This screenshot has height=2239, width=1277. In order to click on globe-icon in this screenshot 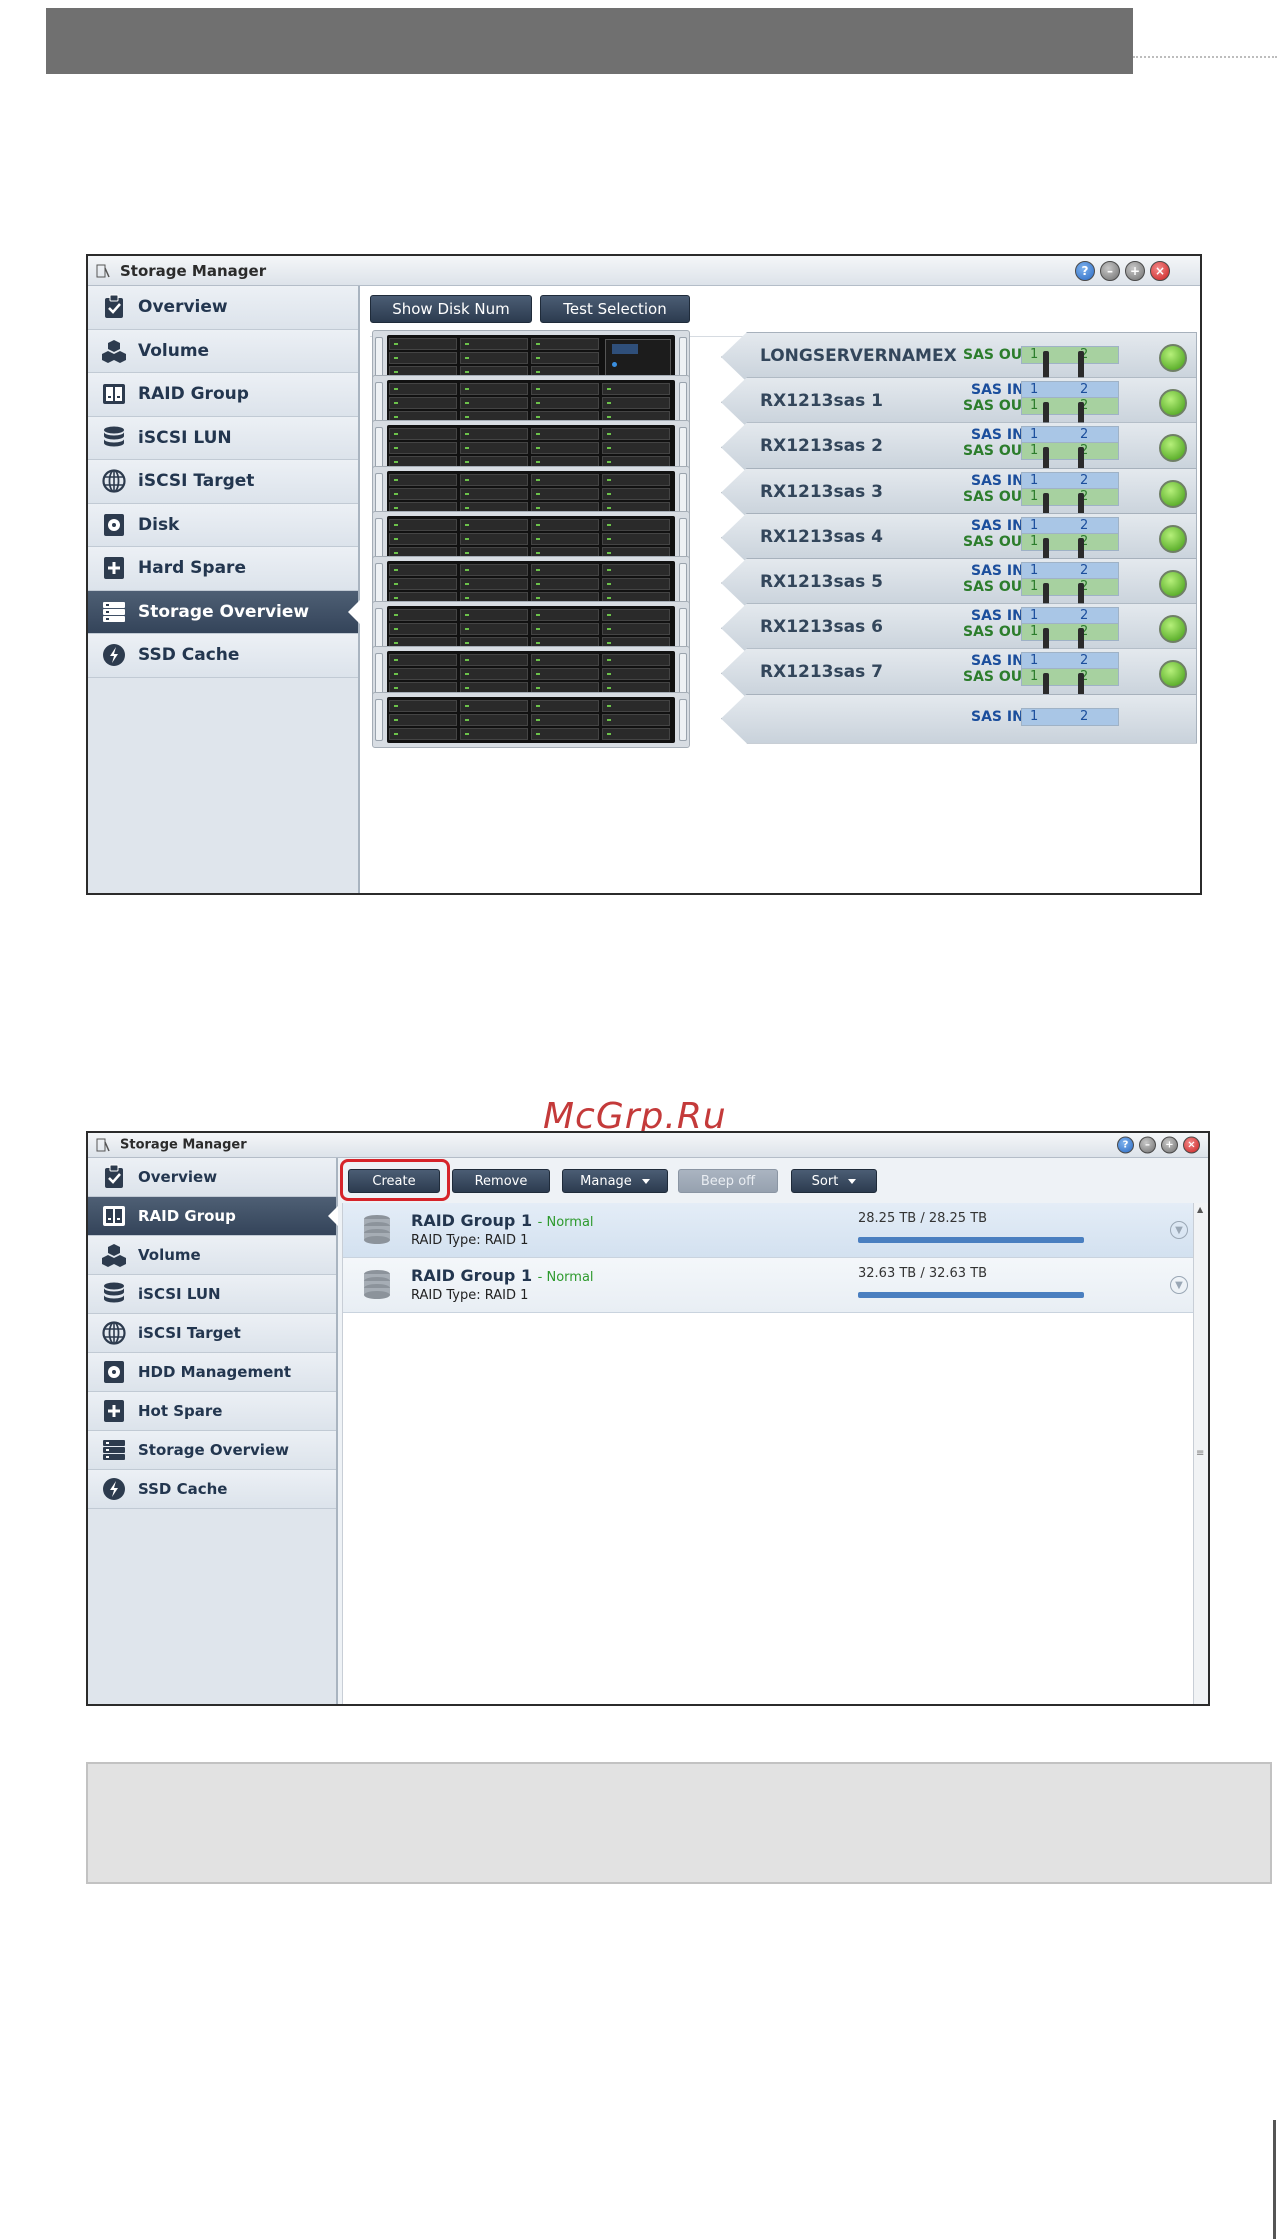, I will do `click(114, 1333)`.